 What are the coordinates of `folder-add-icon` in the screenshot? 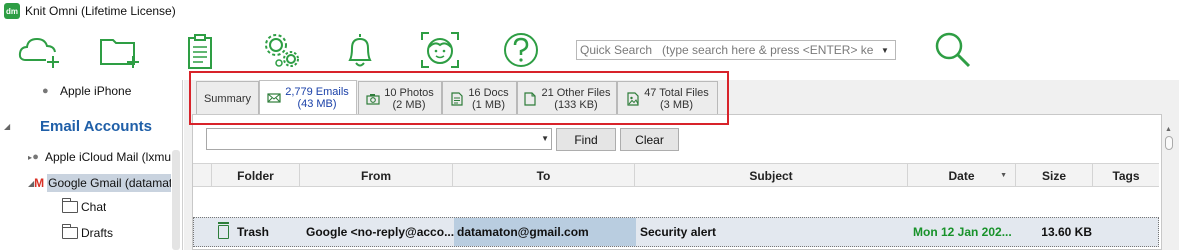 It's located at (118, 50).